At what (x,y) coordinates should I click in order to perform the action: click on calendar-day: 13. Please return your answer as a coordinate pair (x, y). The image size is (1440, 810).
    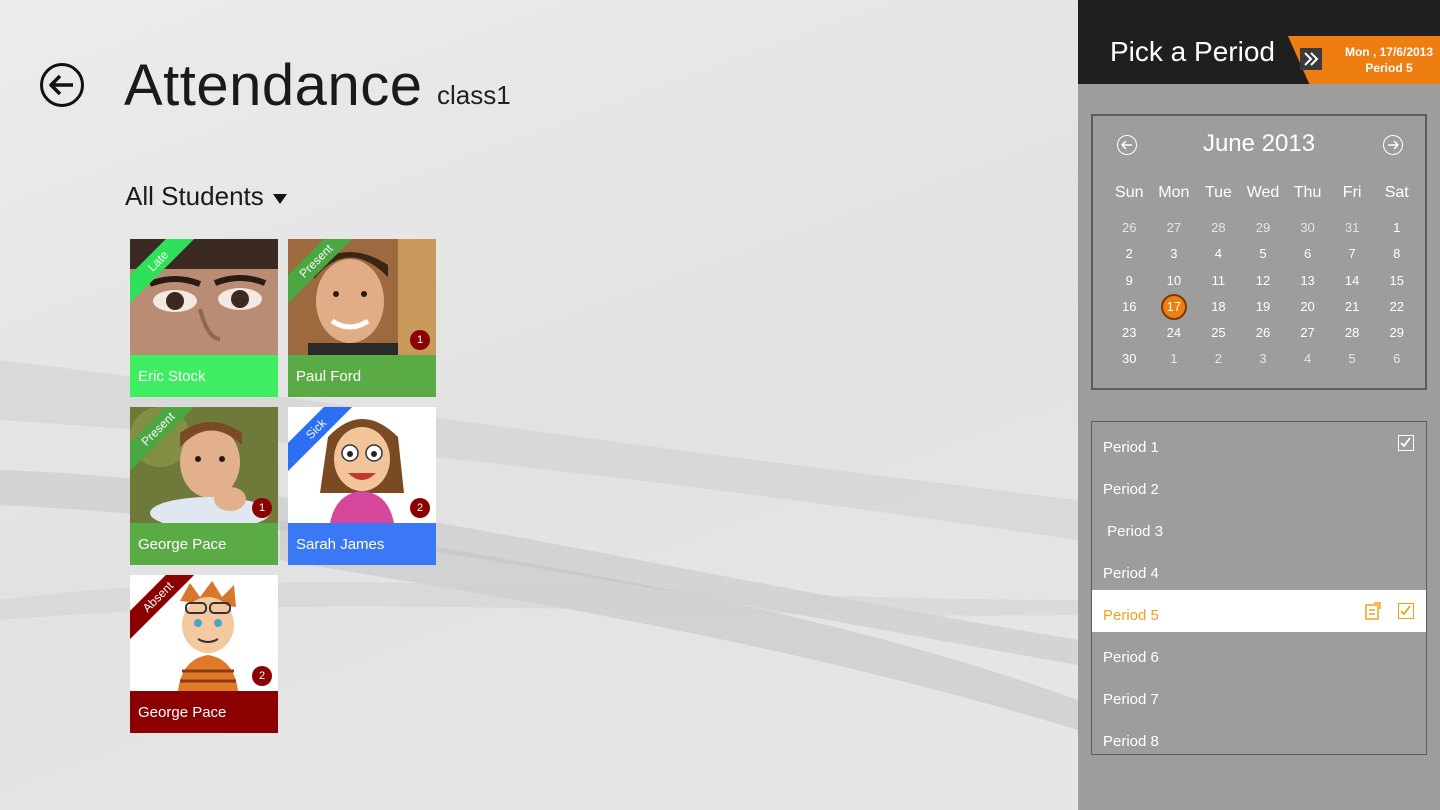
    Looking at the image, I should click on (1307, 284).